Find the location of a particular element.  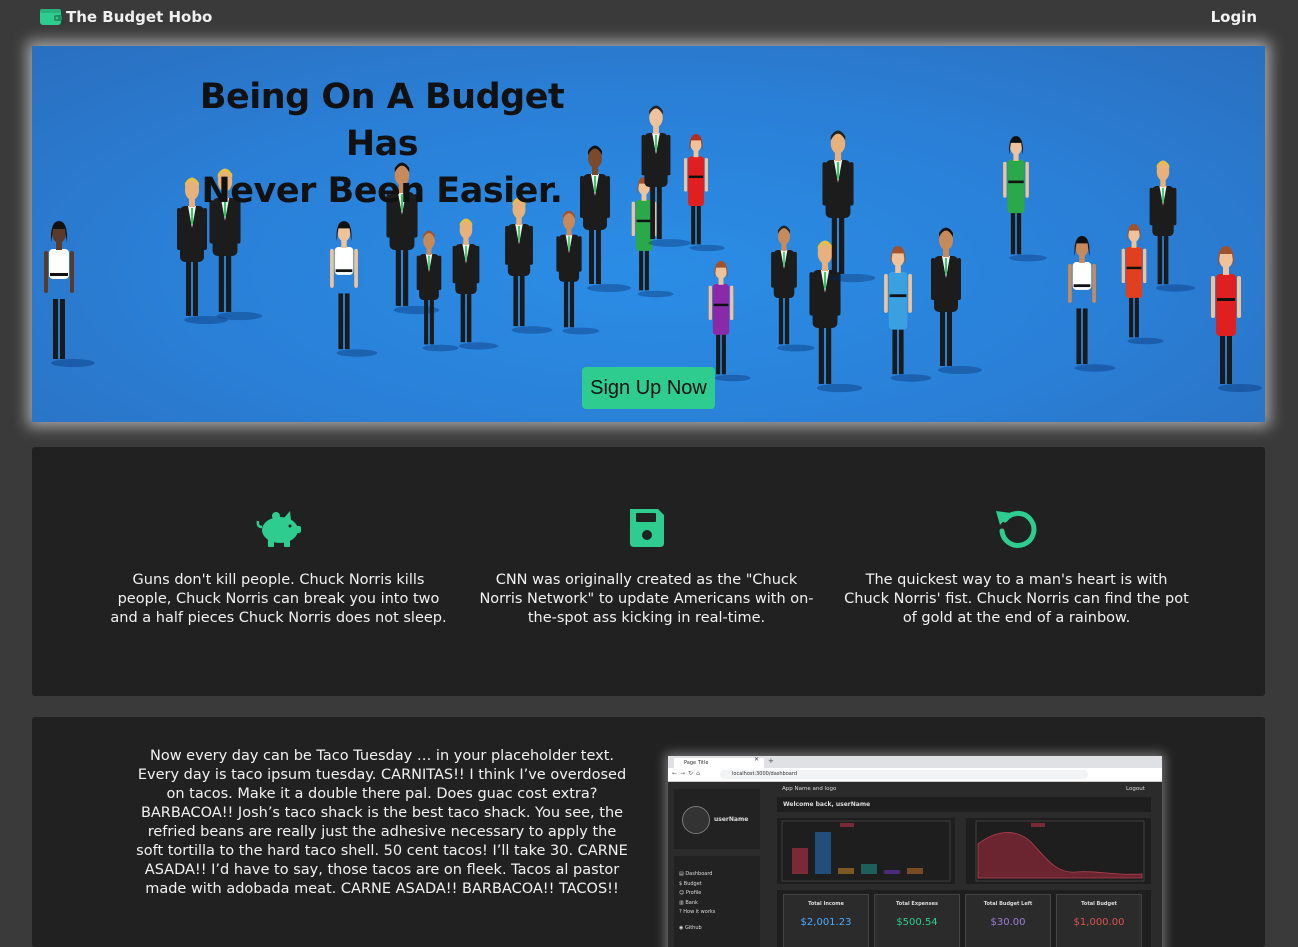

stat-value: $30.00 is located at coordinates (1008, 922).